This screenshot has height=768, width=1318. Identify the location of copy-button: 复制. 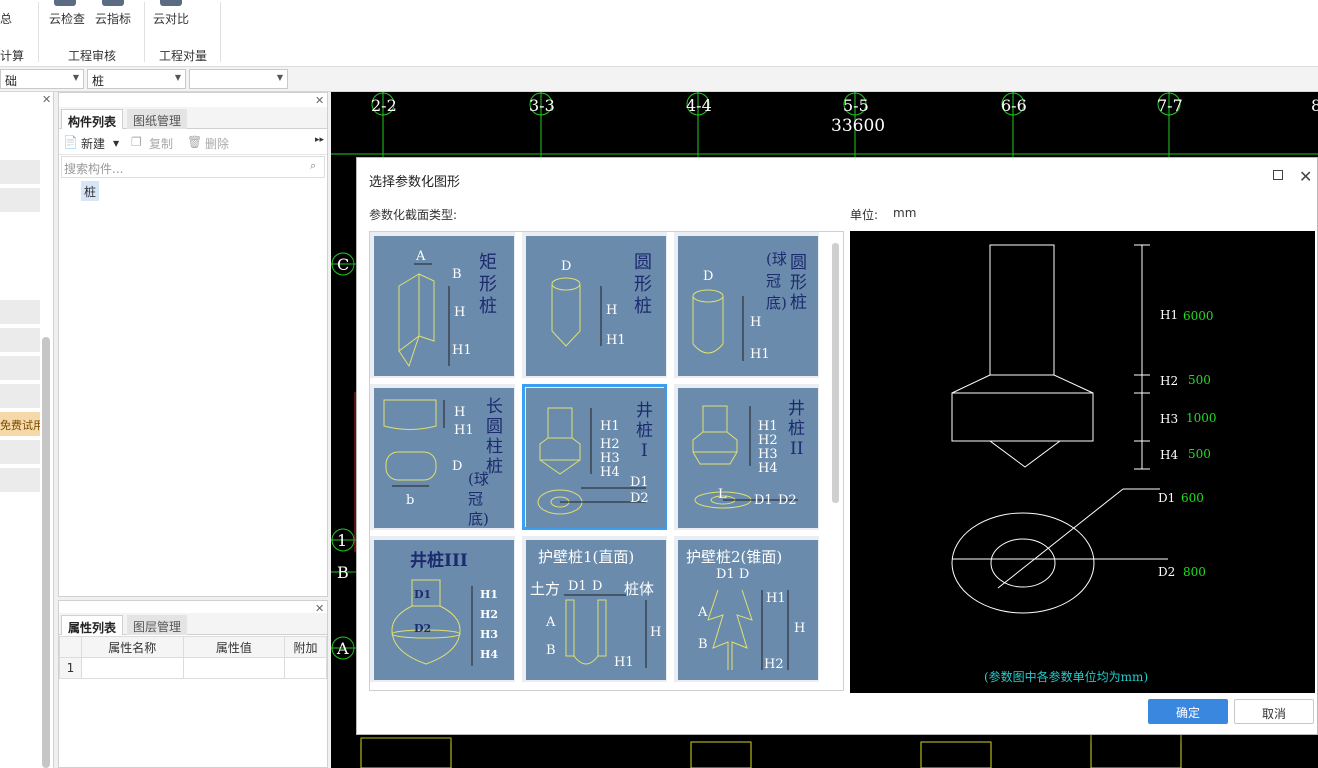
(161, 143).